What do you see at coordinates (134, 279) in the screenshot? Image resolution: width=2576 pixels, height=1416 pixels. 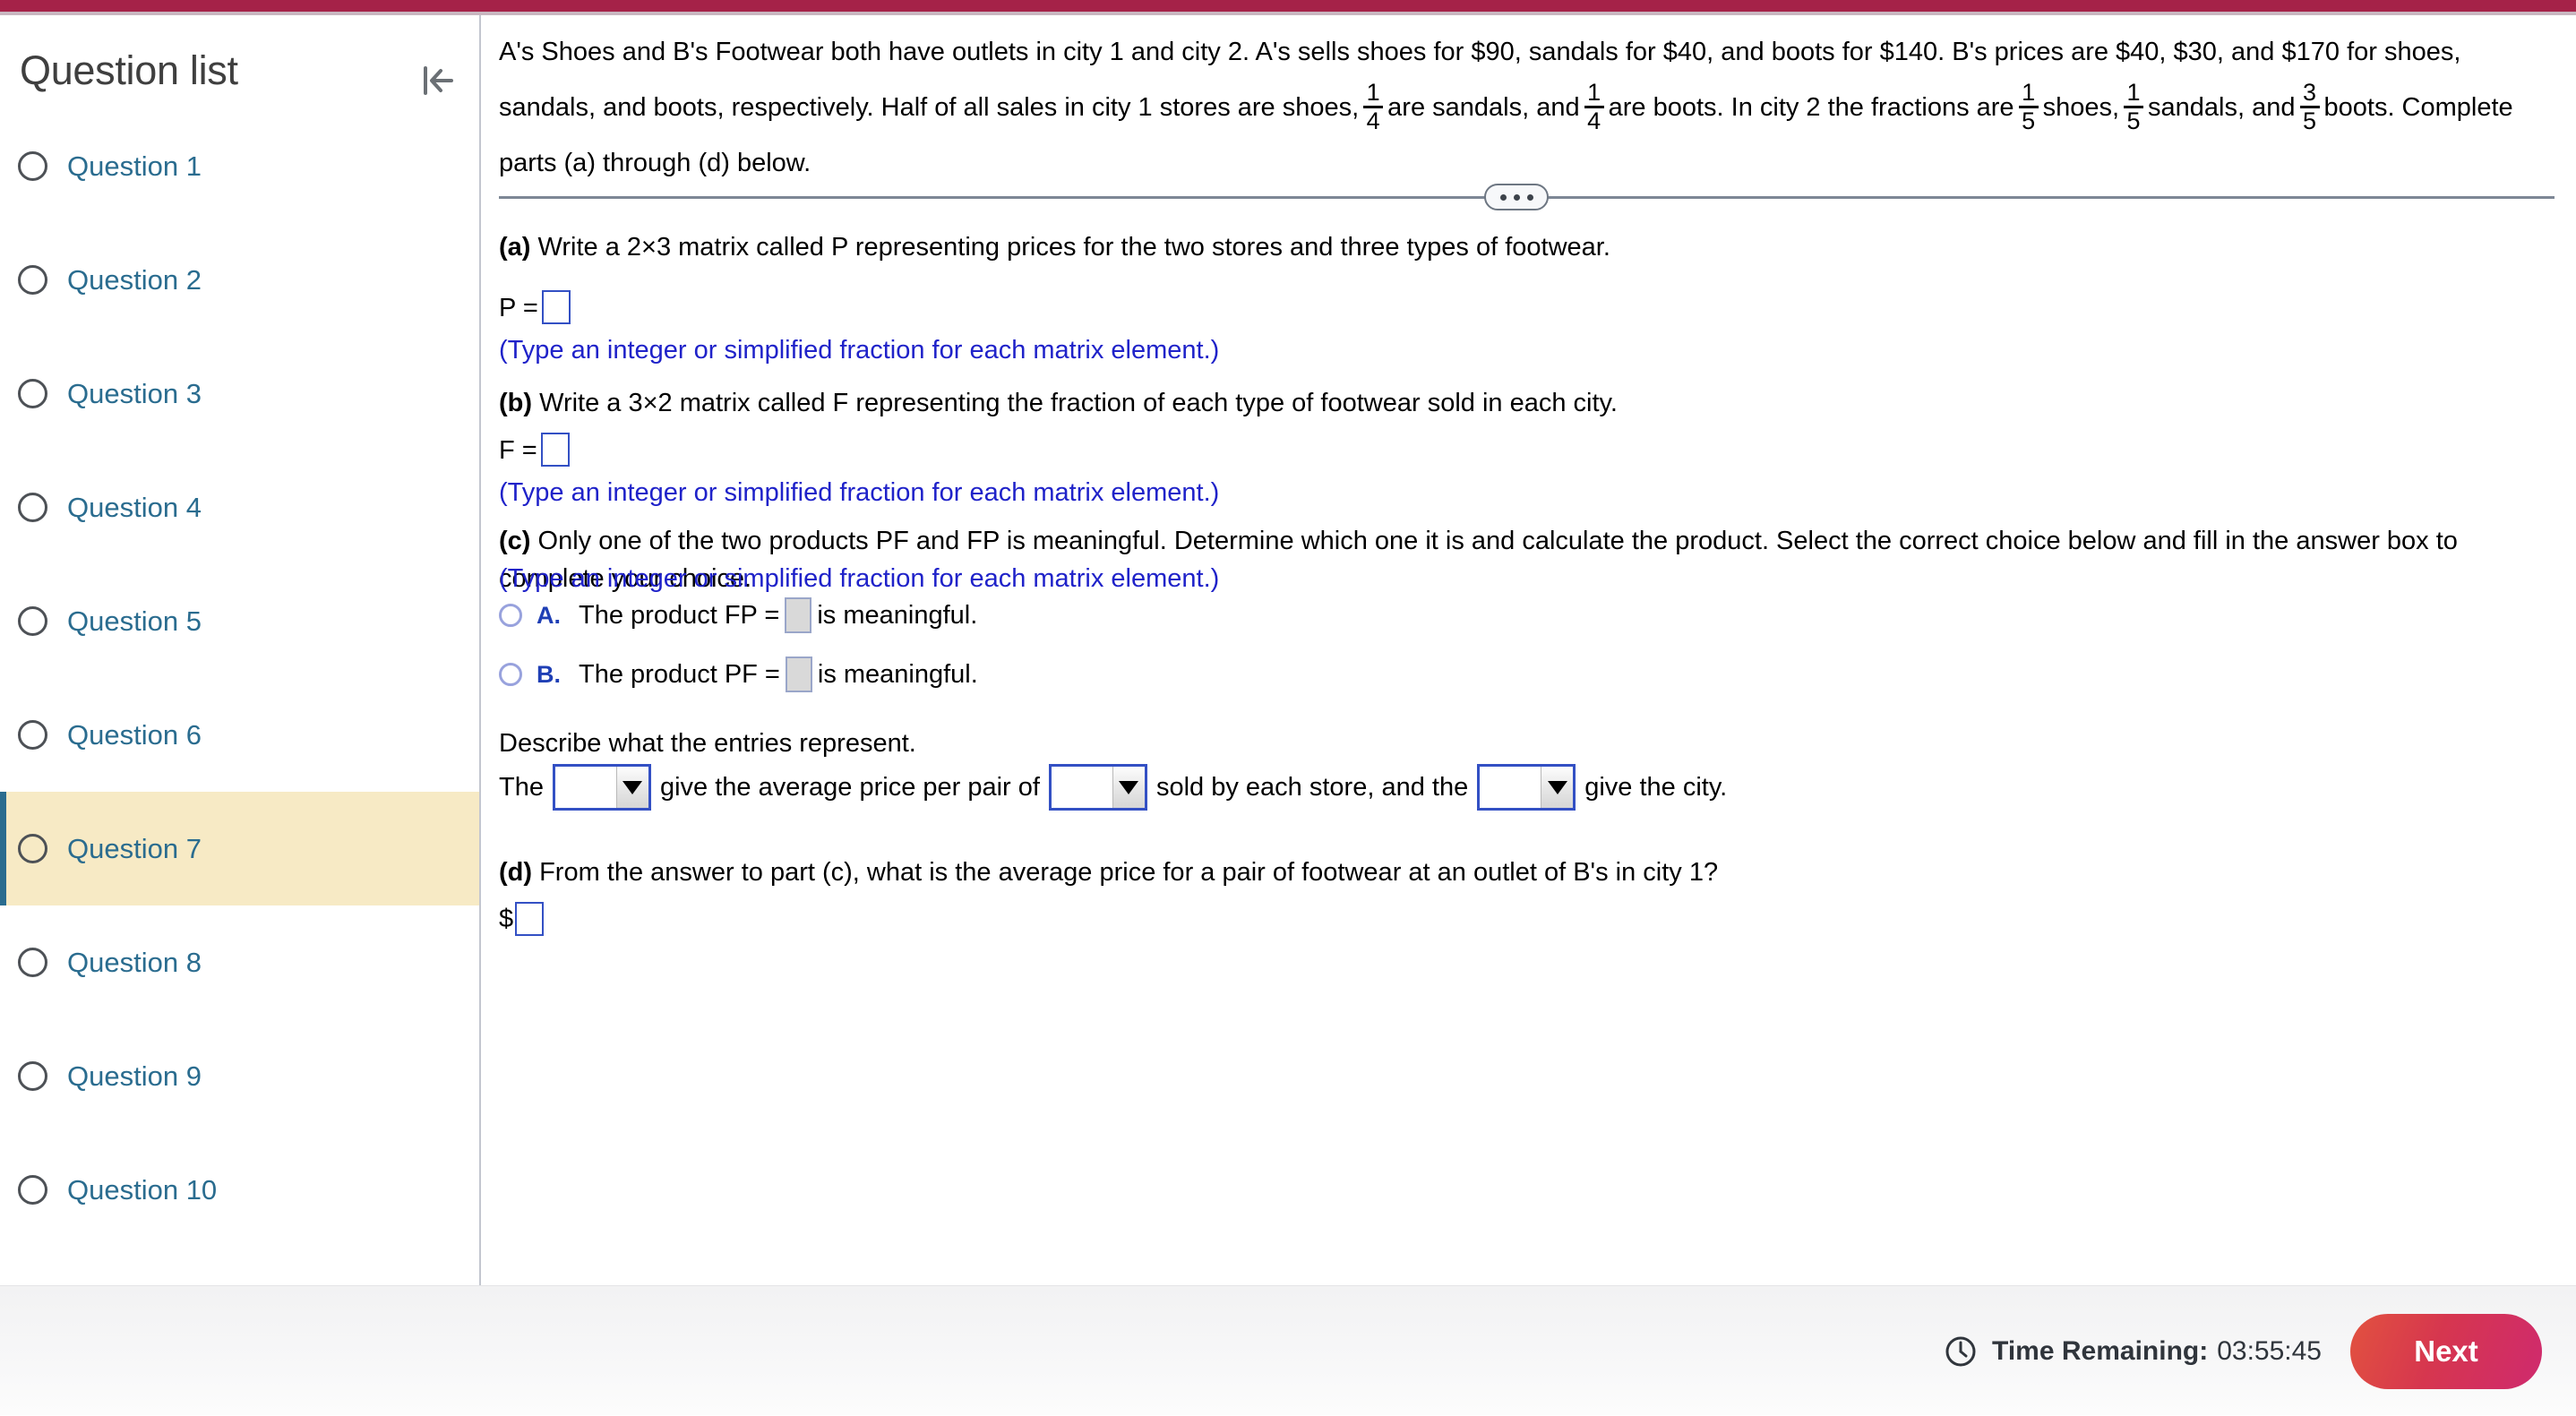 I see `sidebar-item-label: Question 2` at bounding box center [134, 279].